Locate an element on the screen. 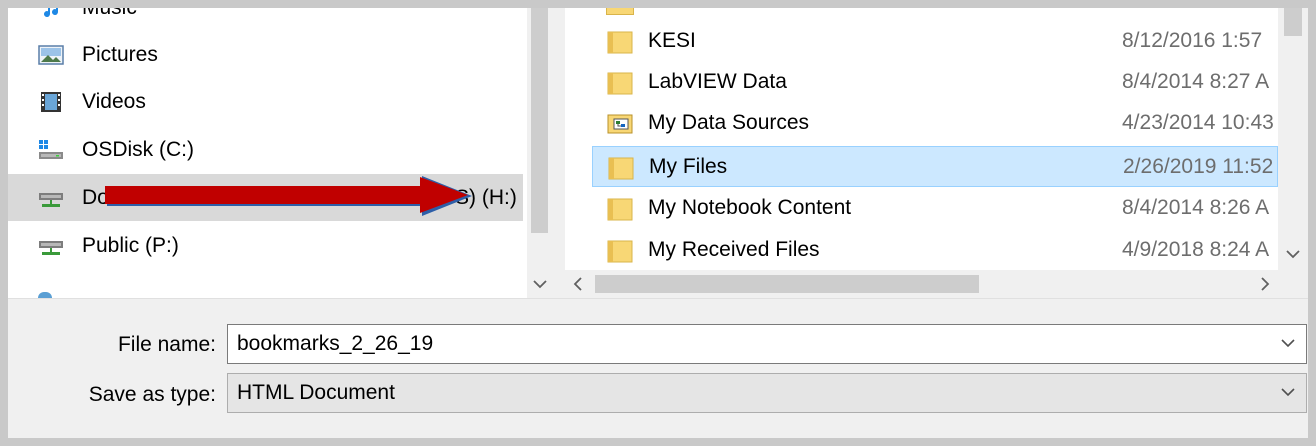 This screenshot has height=446, width=1316. file-name: My Data Sources is located at coordinates (729, 122).